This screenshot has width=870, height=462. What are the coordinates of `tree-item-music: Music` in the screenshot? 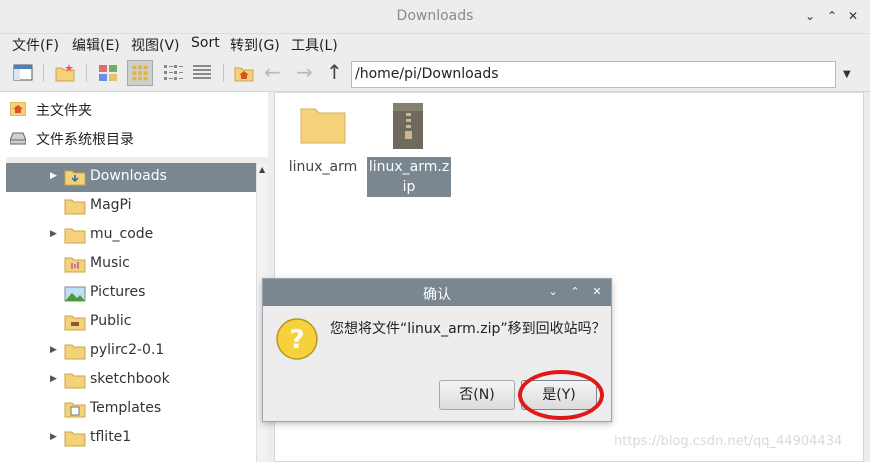 It's located at (131, 264).